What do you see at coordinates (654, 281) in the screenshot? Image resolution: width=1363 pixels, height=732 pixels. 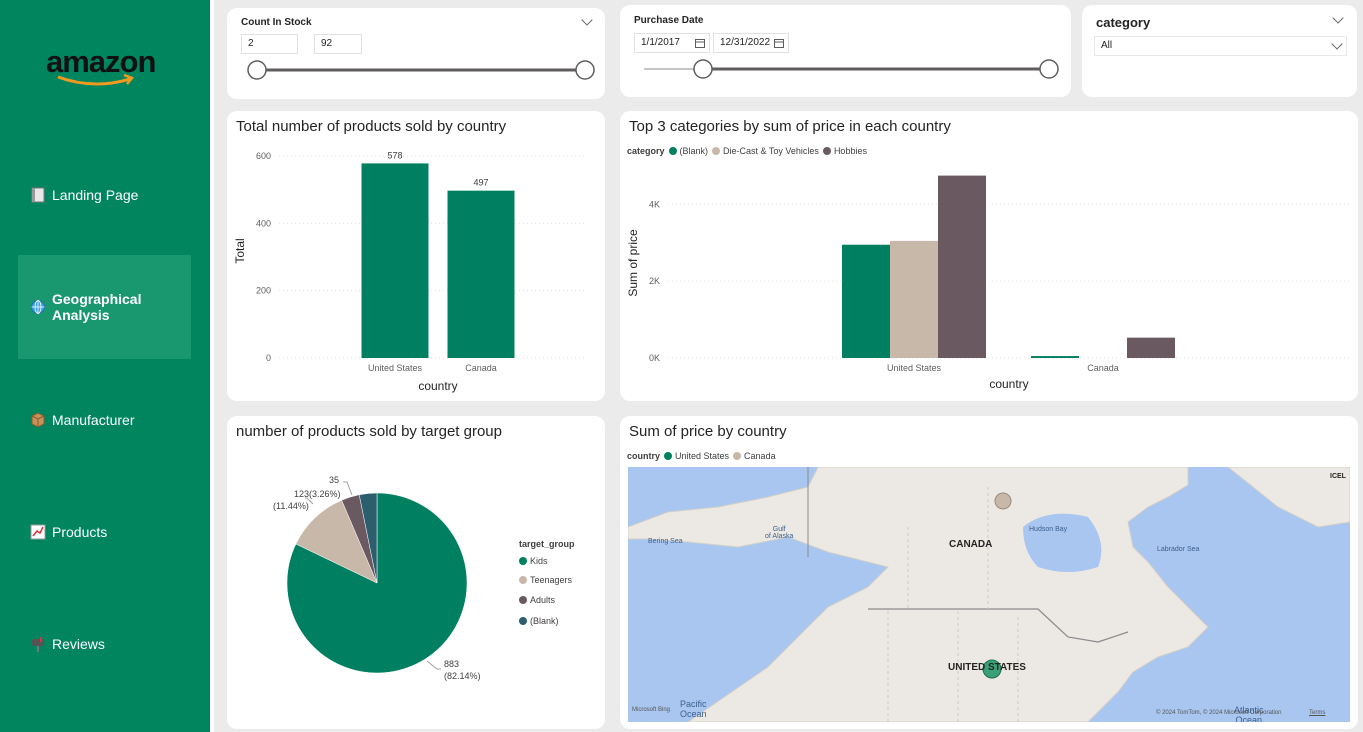 I see `y-tick-label: 2K` at bounding box center [654, 281].